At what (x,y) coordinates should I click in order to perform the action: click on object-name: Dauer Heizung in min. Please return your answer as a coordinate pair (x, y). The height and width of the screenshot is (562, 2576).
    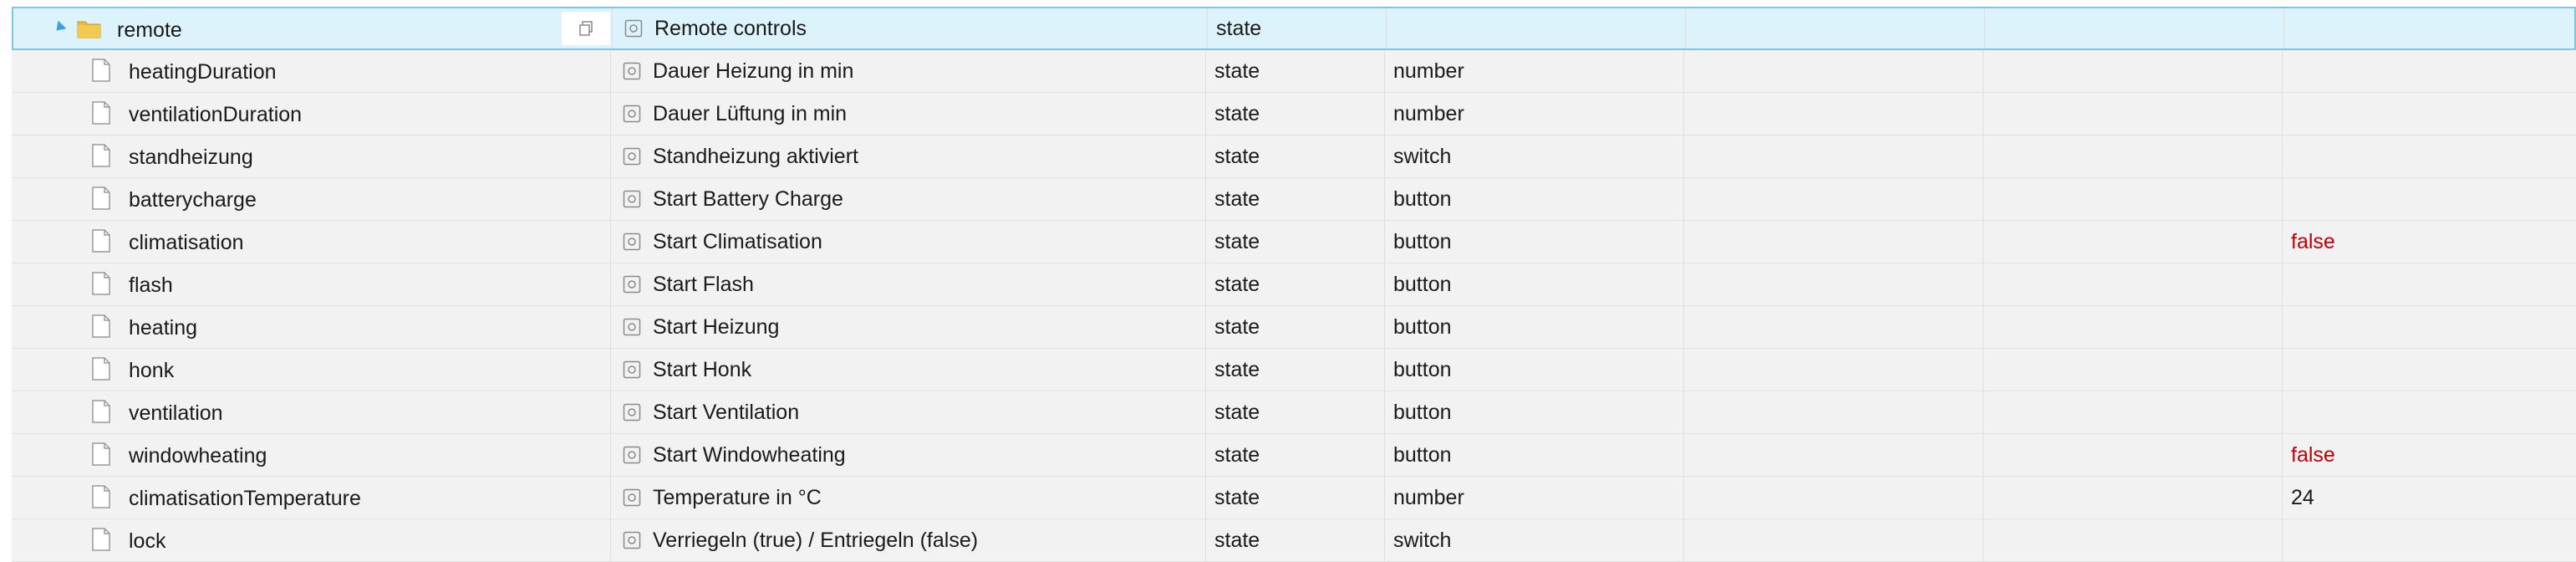
    Looking at the image, I should click on (753, 71).